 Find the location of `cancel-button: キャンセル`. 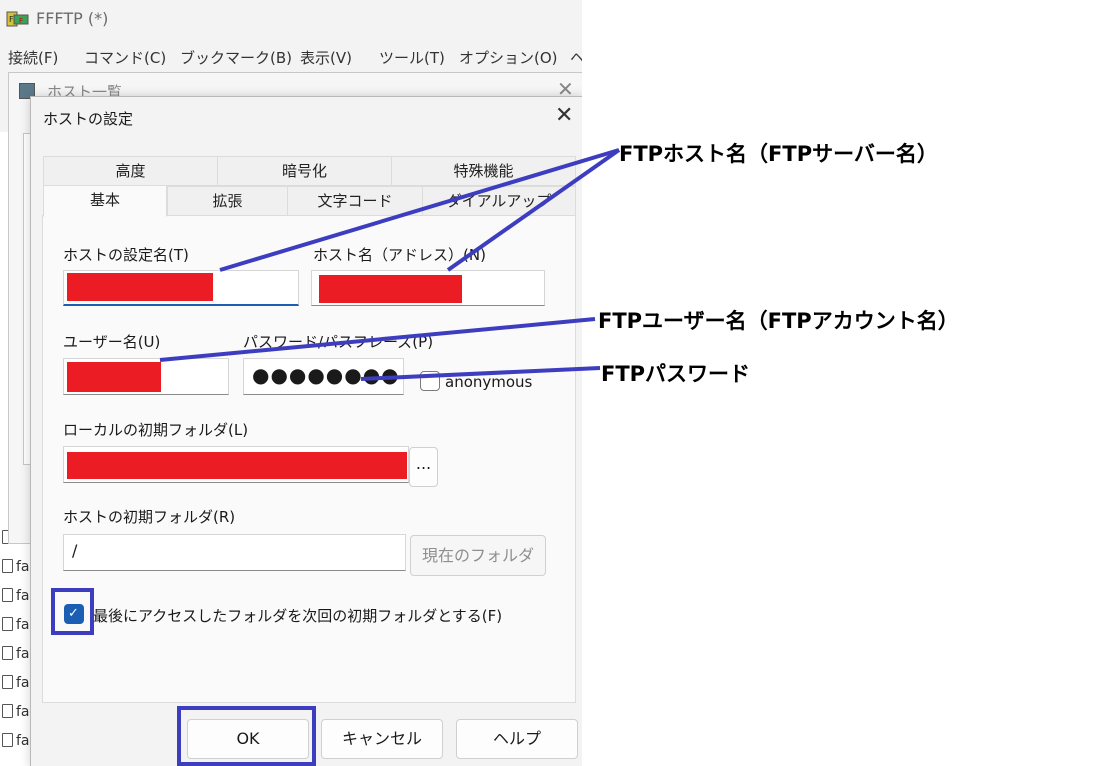

cancel-button: キャンセル is located at coordinates (382, 739).